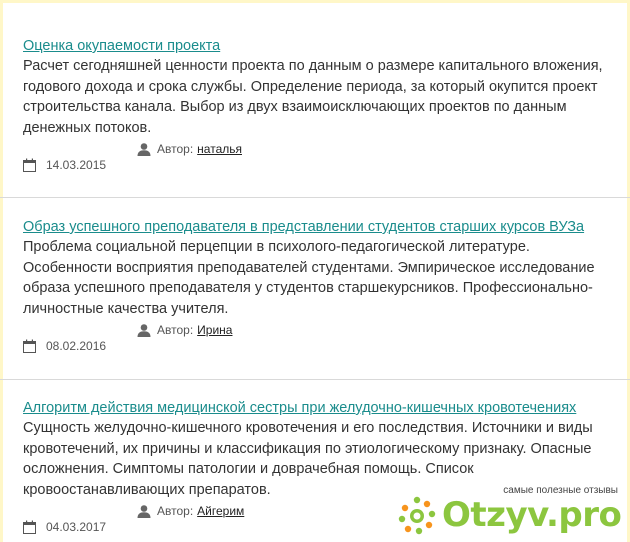 The width and height of the screenshot is (630, 542). I want to click on article-date-text: 04.03.2017, so click(76, 527).